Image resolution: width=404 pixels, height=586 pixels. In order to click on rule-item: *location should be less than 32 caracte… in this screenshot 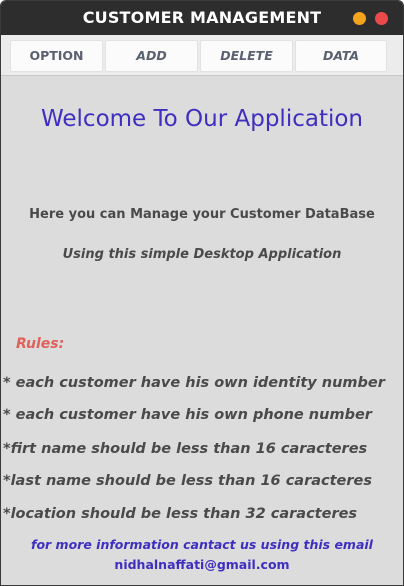, I will do `click(180, 514)`.